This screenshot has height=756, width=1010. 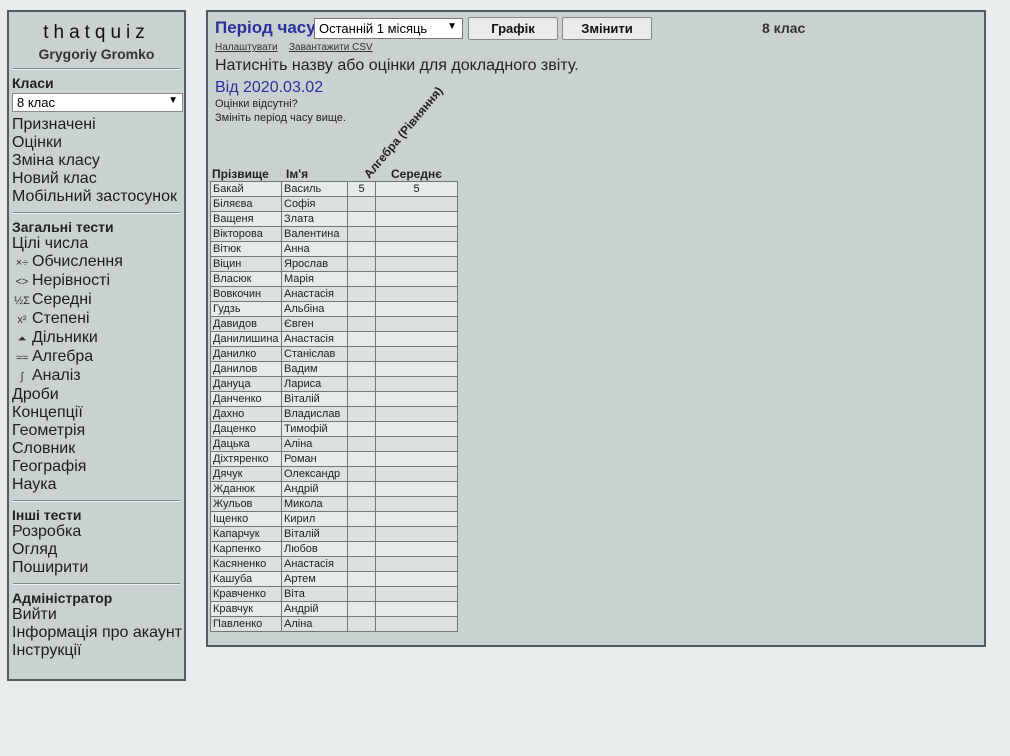 I want to click on settings-link: Налаштувати, so click(x=246, y=47).